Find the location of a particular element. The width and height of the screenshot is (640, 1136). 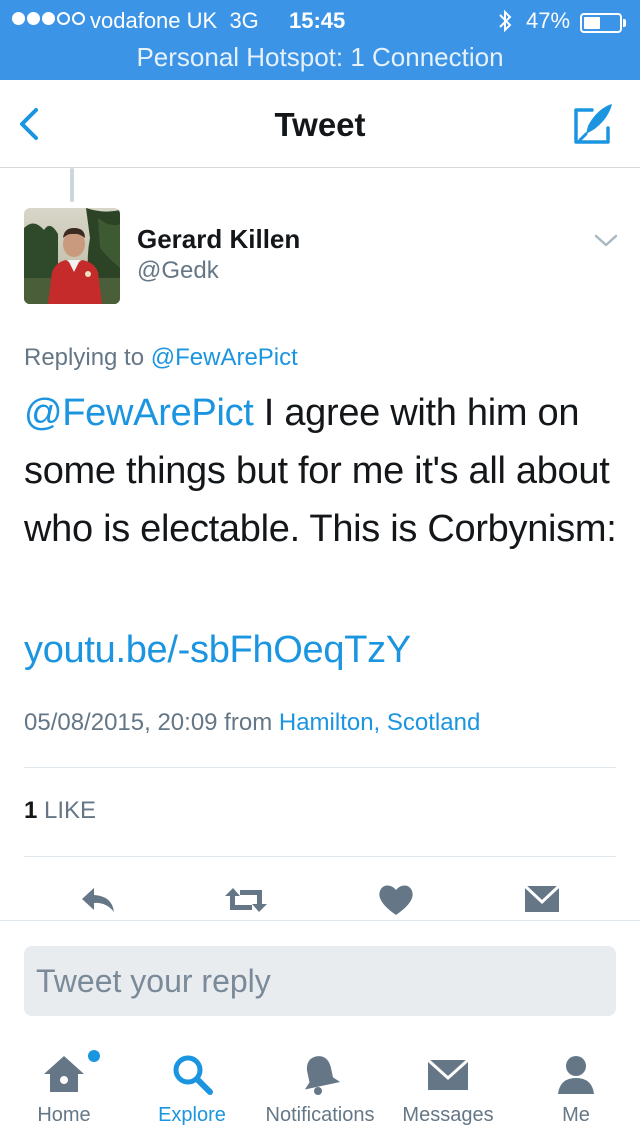

replying-to: Replying to @FewArePict is located at coordinates (161, 358).